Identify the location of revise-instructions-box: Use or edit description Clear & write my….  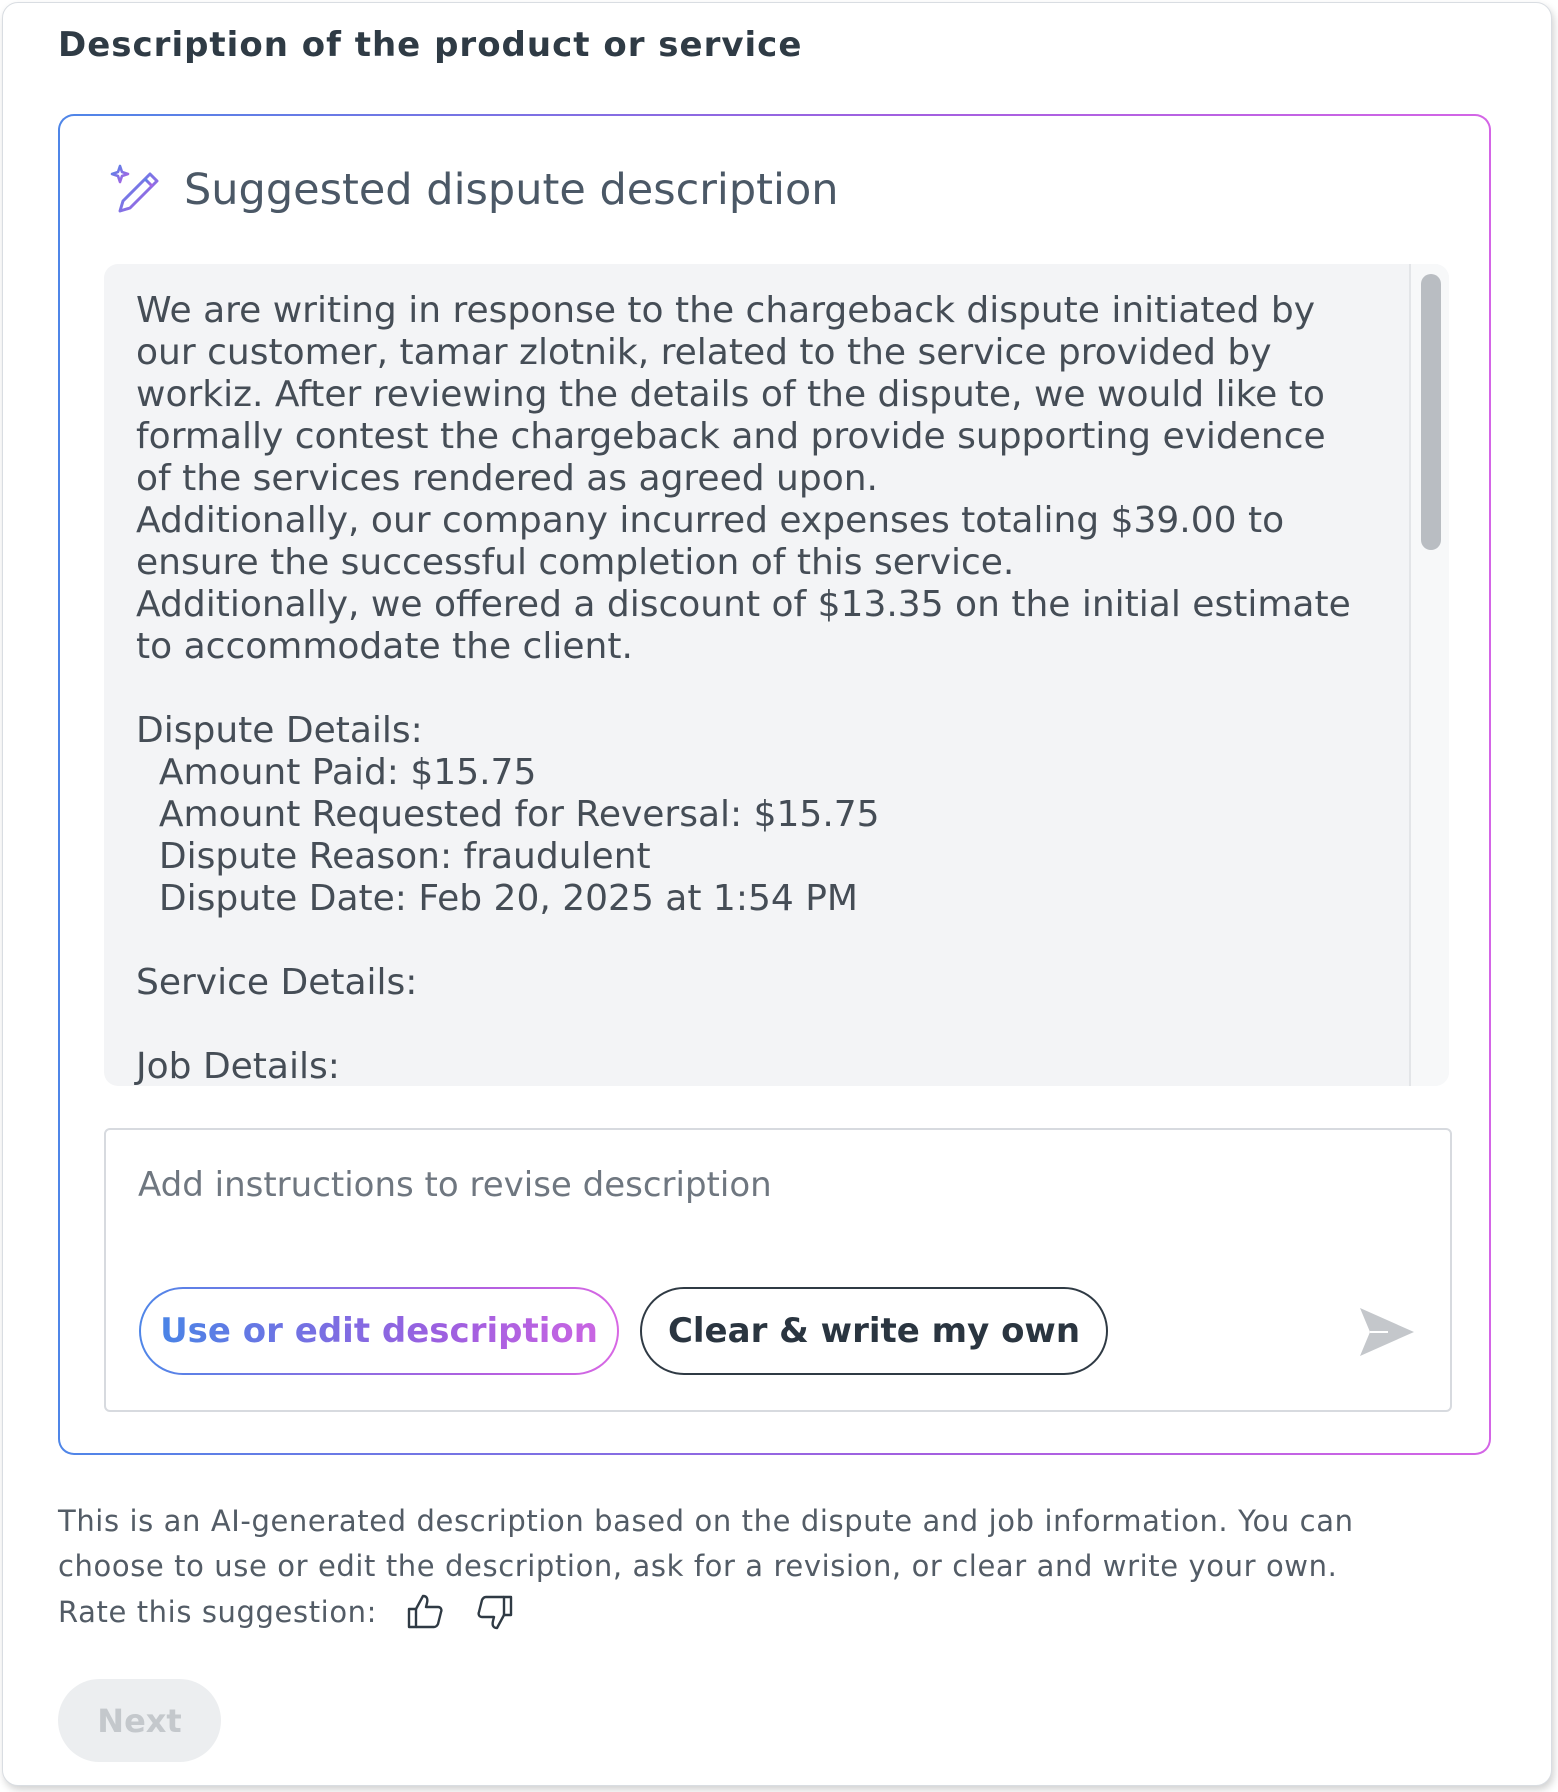
(778, 1270).